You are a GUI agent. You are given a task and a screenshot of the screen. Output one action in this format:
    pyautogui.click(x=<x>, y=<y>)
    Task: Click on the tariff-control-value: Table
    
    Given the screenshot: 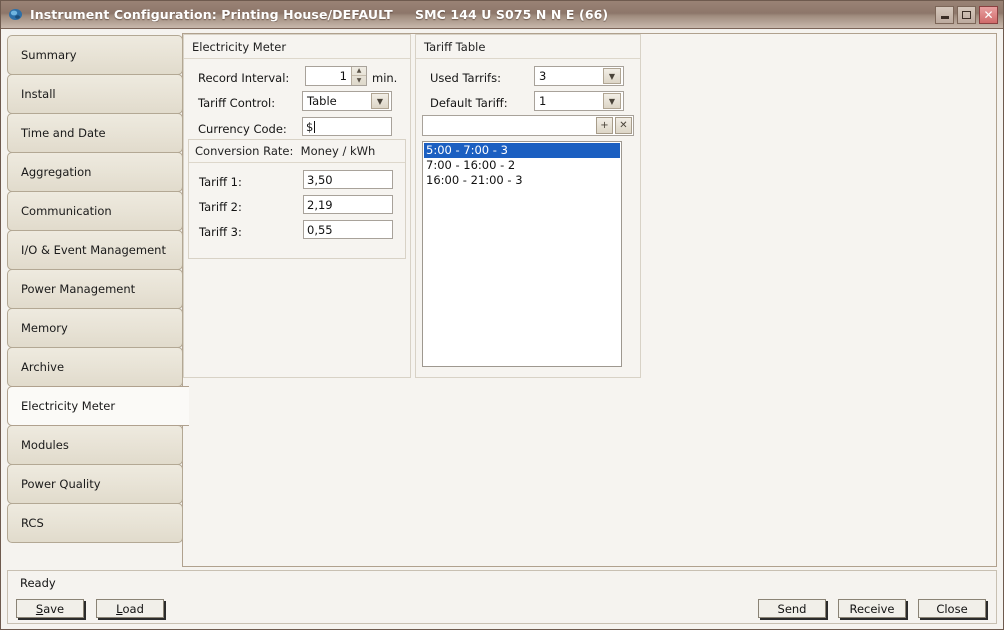 What is the action you would take?
    pyautogui.click(x=322, y=101)
    